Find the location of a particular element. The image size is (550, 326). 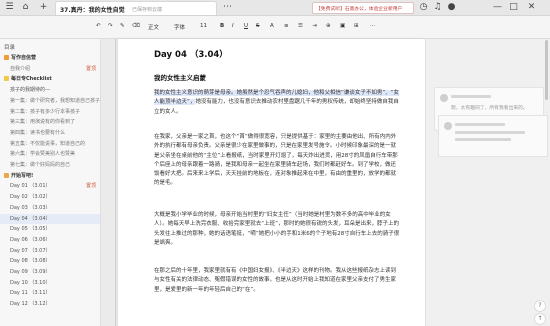

scrollbar is located at coordinates (546, 70).